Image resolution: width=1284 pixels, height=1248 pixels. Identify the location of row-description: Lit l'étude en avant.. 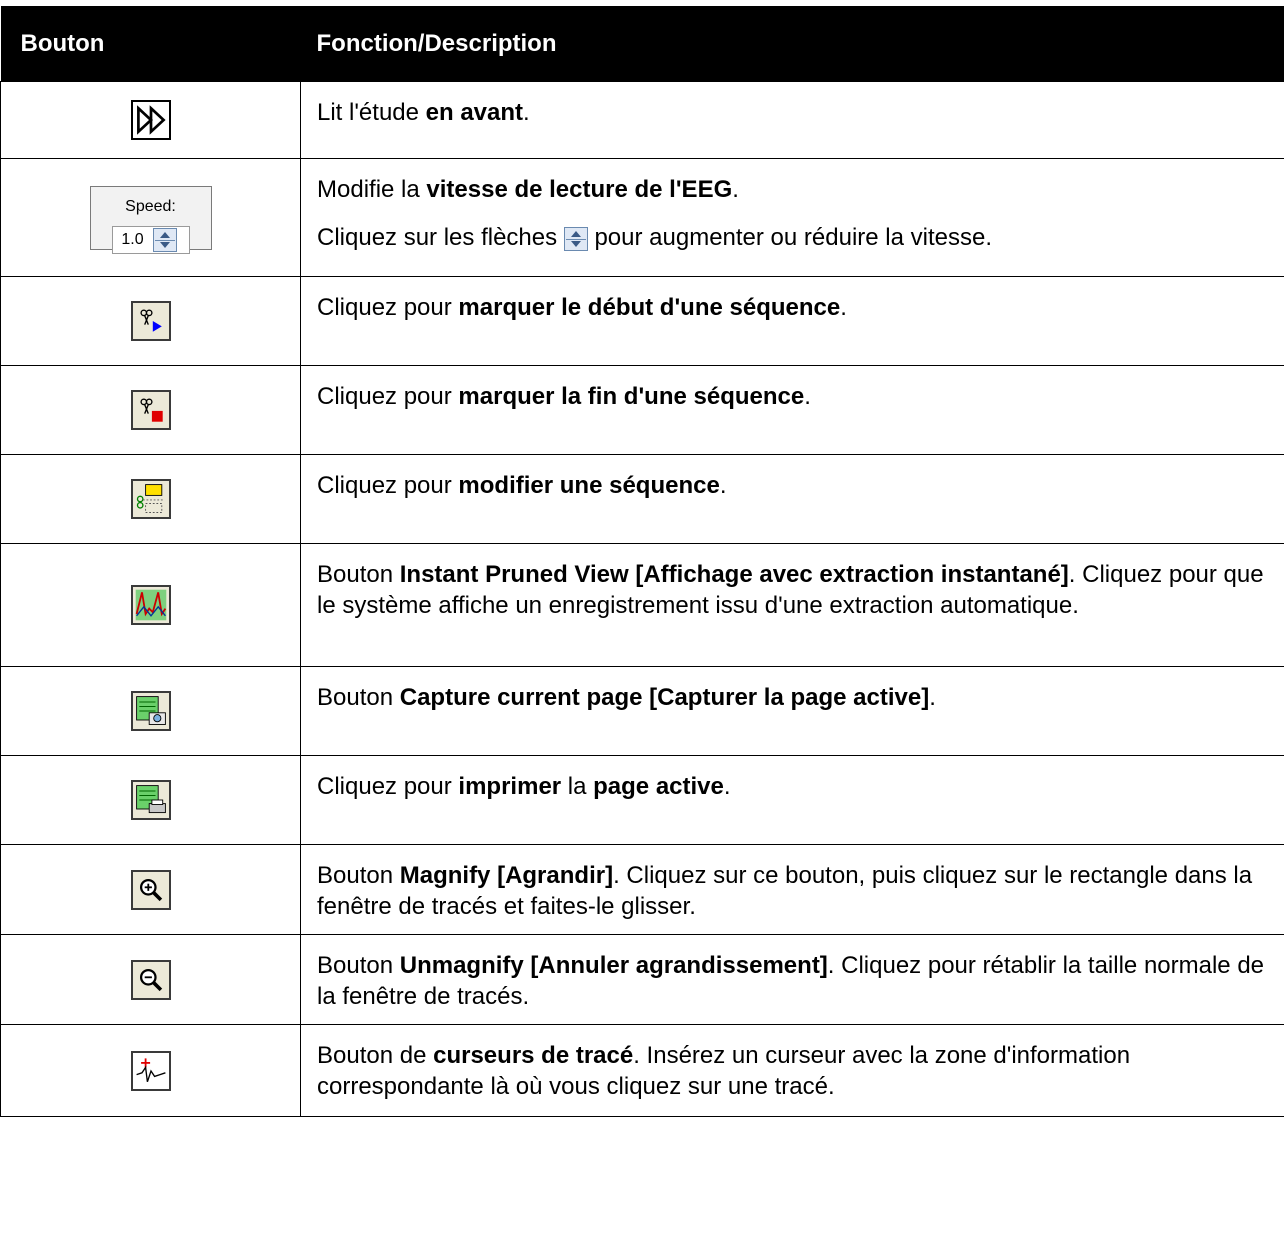
(792, 120).